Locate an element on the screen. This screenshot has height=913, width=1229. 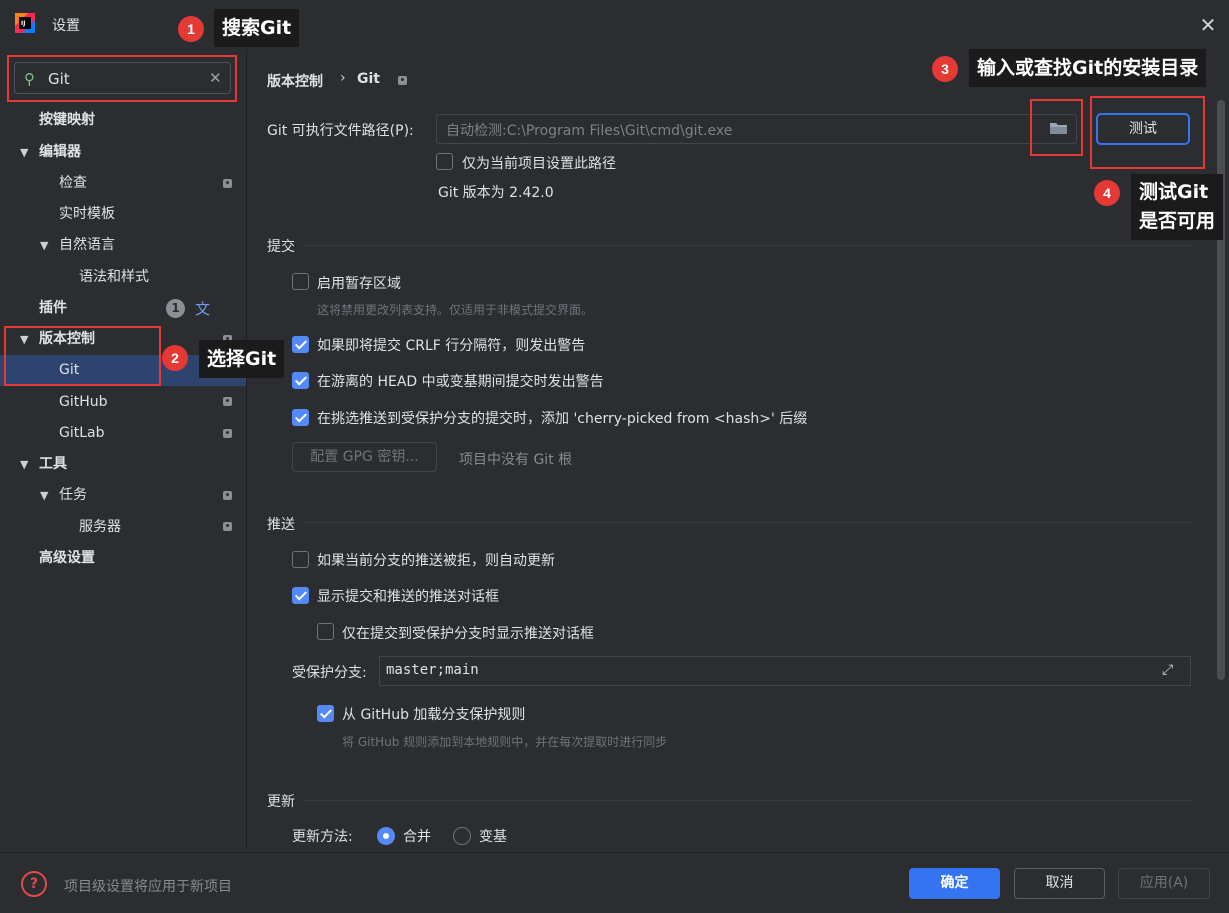
merge-label: 合并 is located at coordinates (417, 837).